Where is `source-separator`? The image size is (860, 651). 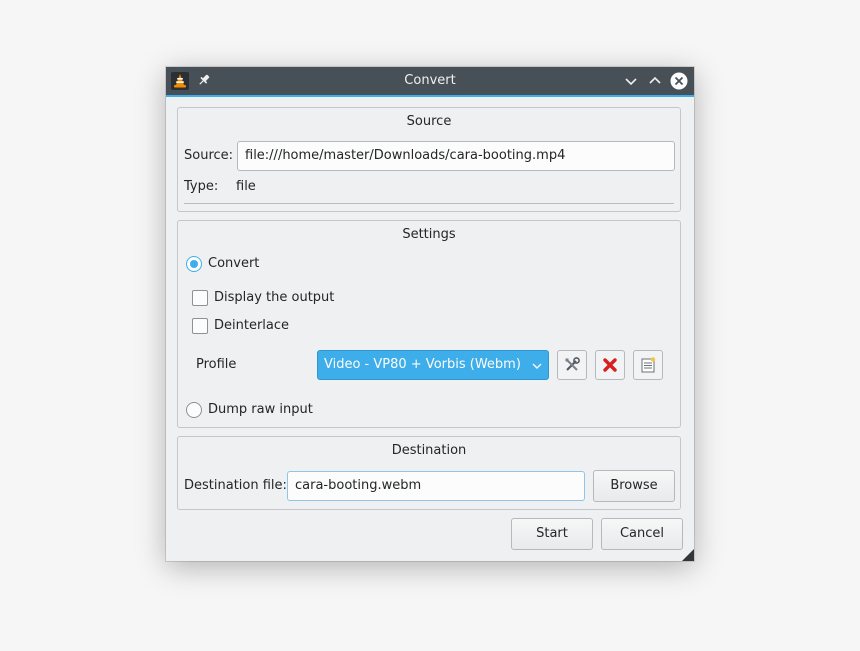
source-separator is located at coordinates (429, 203).